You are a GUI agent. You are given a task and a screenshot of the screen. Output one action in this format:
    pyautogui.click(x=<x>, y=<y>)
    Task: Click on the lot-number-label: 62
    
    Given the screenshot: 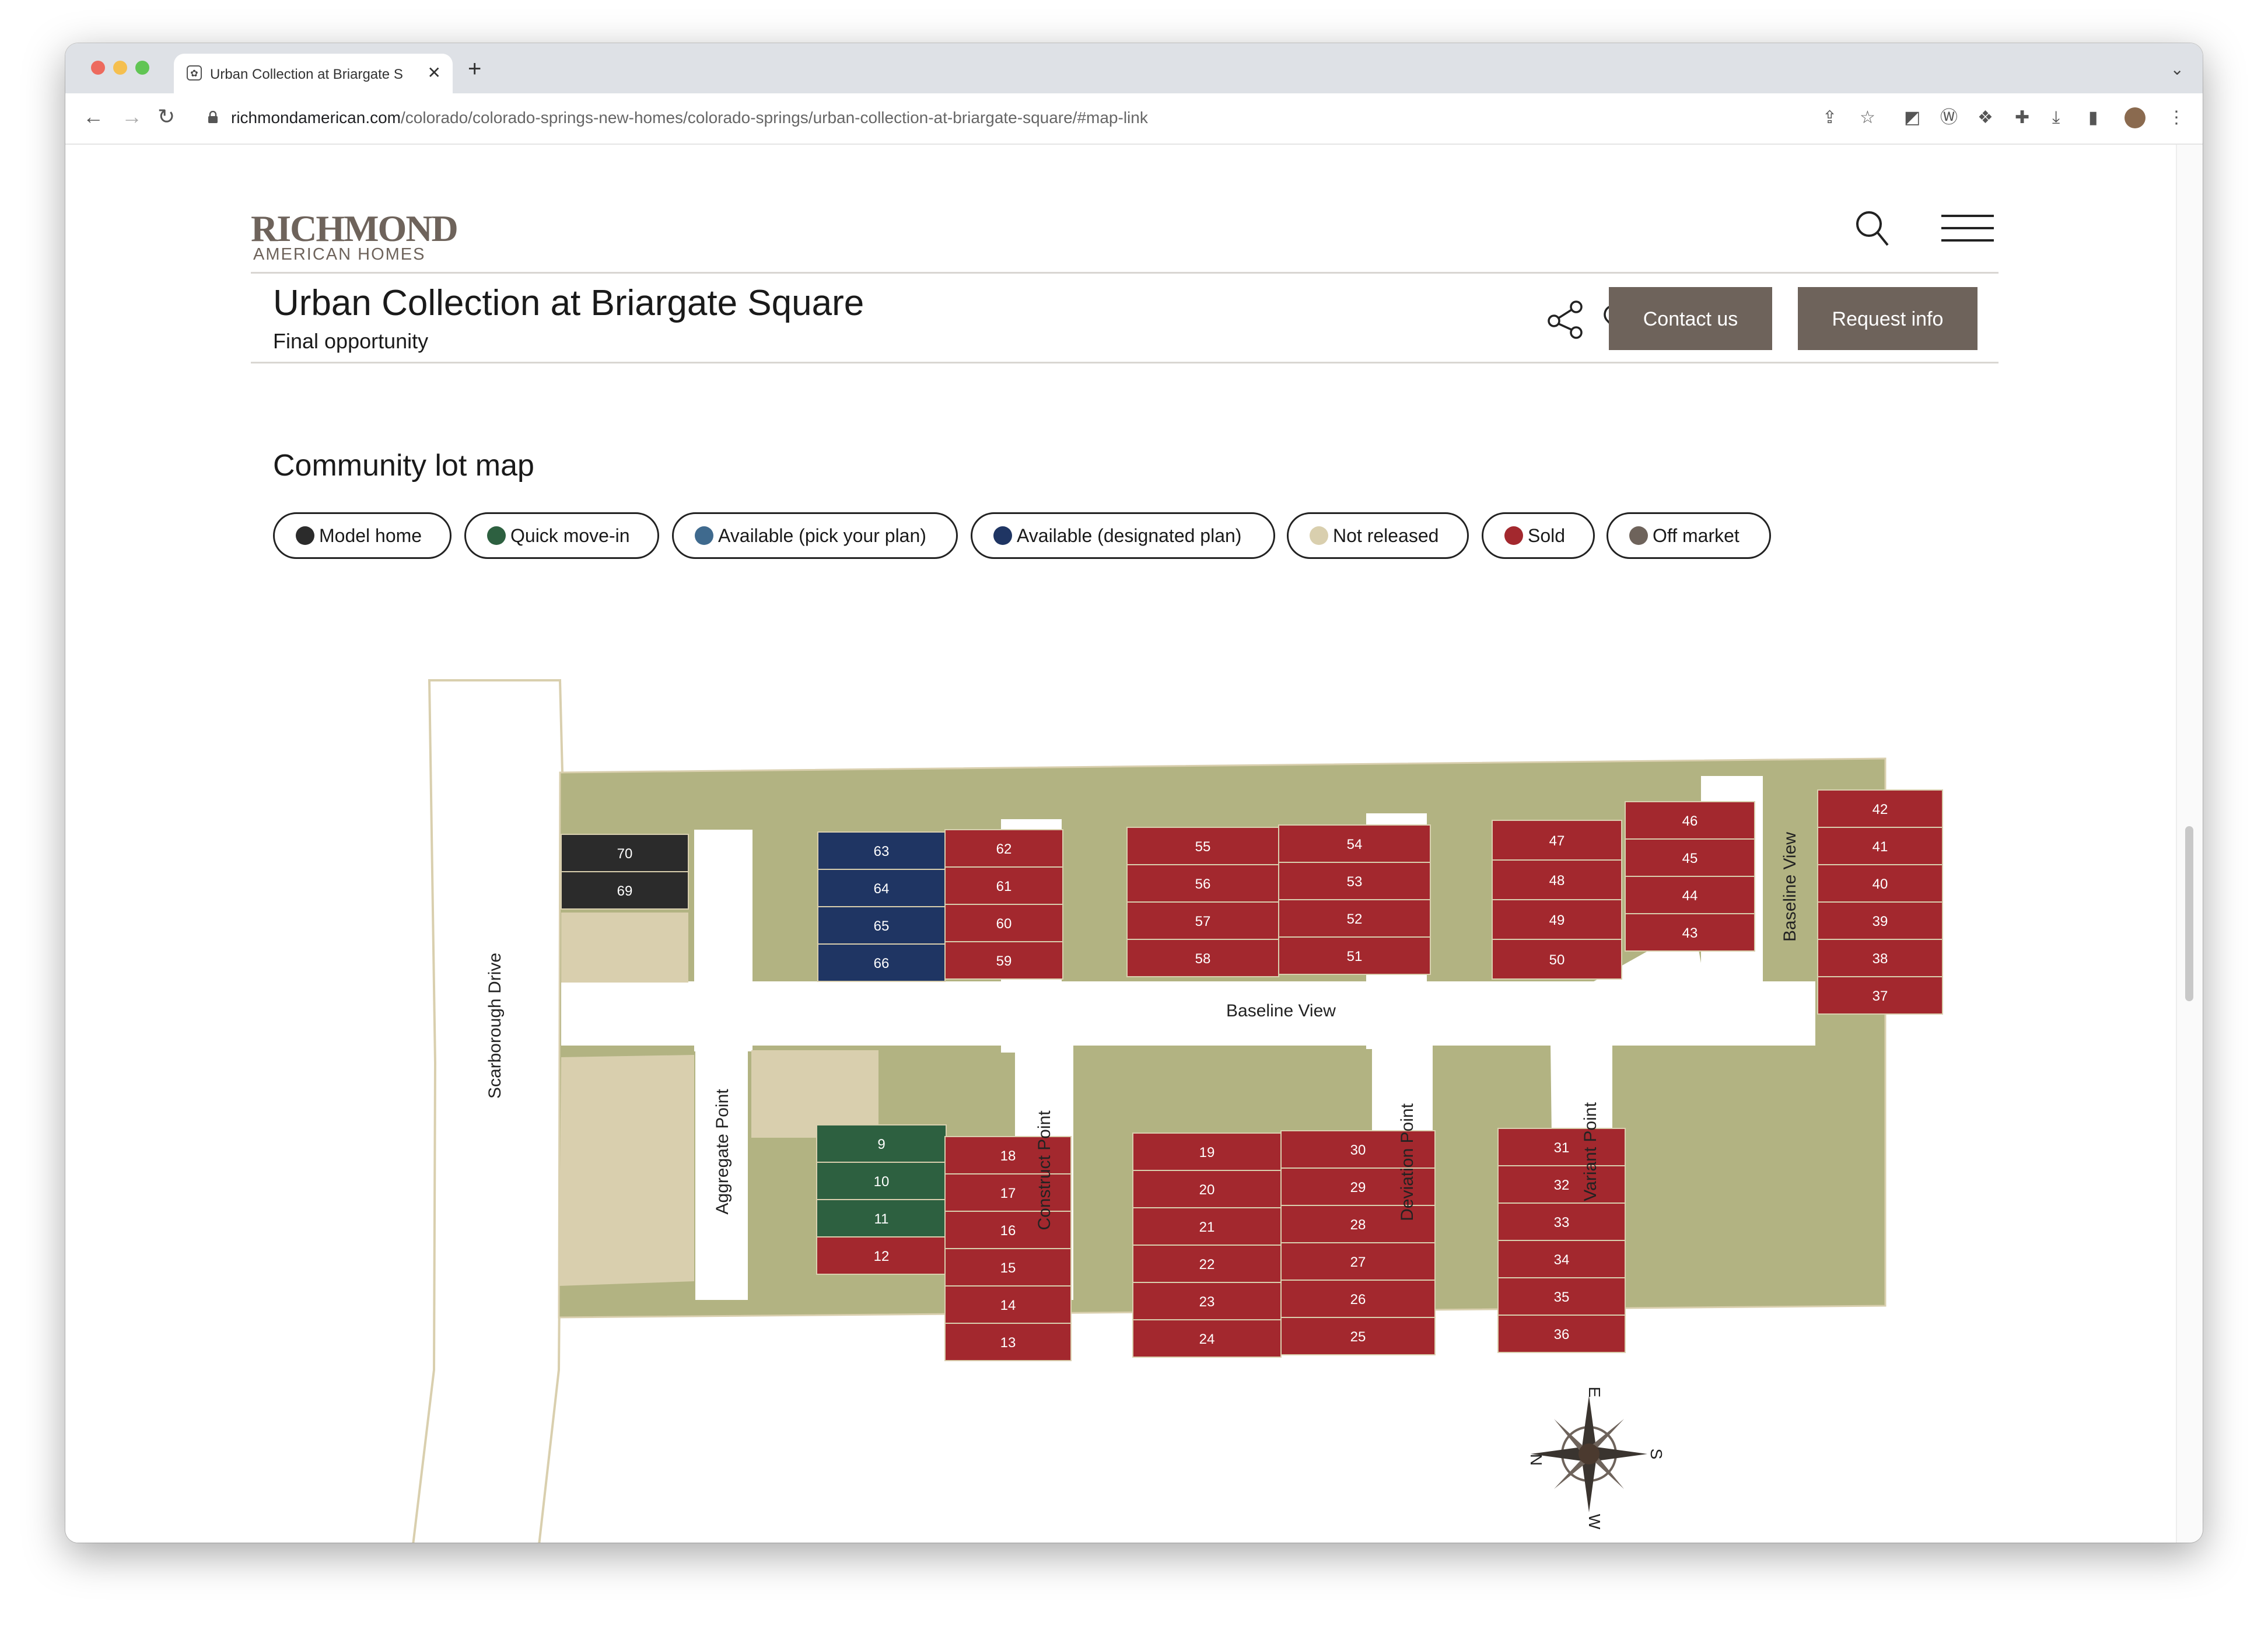 What is the action you would take?
    pyautogui.click(x=1004, y=849)
    